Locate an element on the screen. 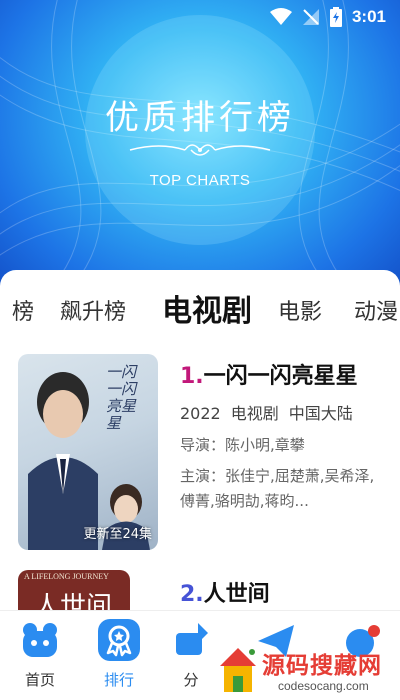 The height and width of the screenshot is (700, 400). battery-icon is located at coordinates (335, 17).